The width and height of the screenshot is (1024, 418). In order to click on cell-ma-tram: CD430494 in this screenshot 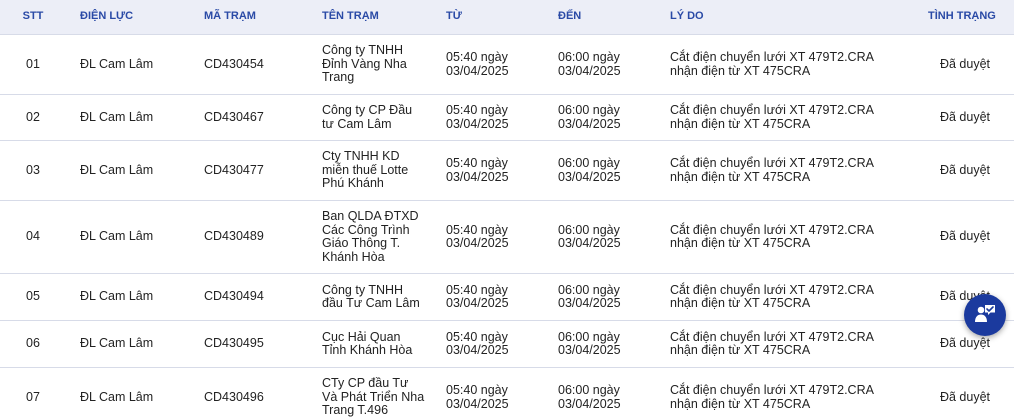, I will do `click(260, 297)`.